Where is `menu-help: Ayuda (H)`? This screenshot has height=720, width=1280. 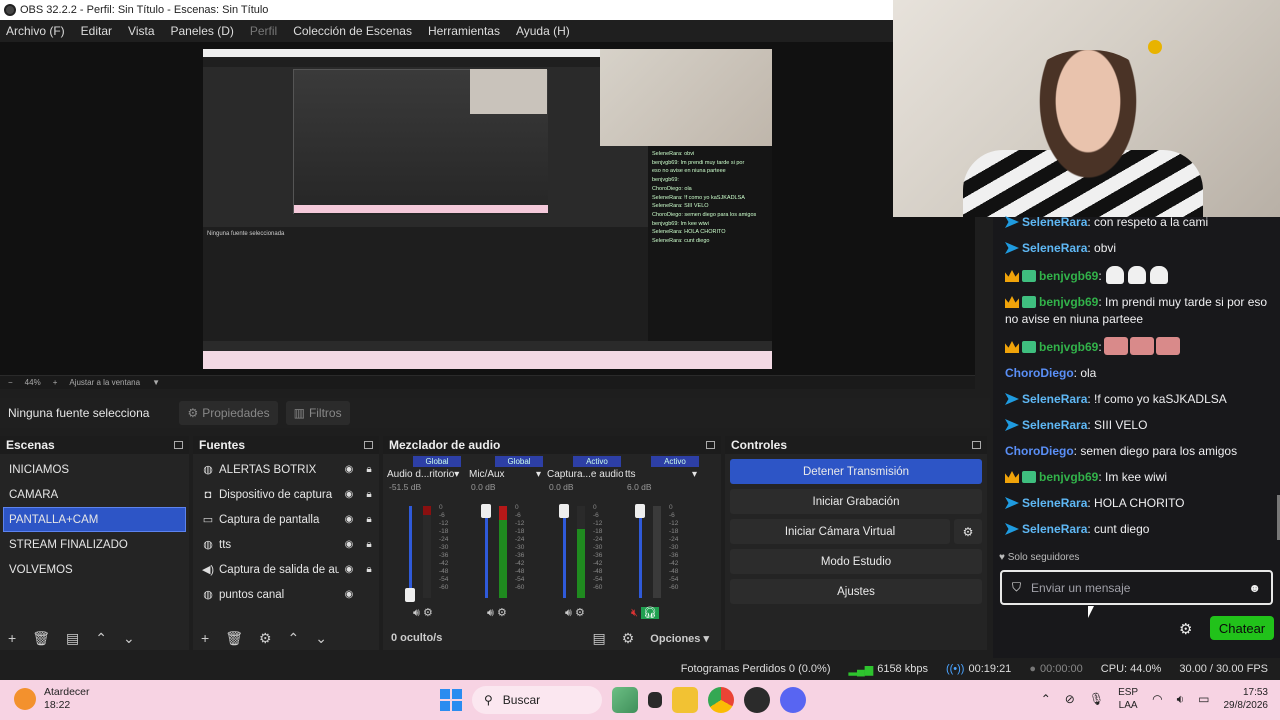
menu-help: Ayuda (H) is located at coordinates (543, 31).